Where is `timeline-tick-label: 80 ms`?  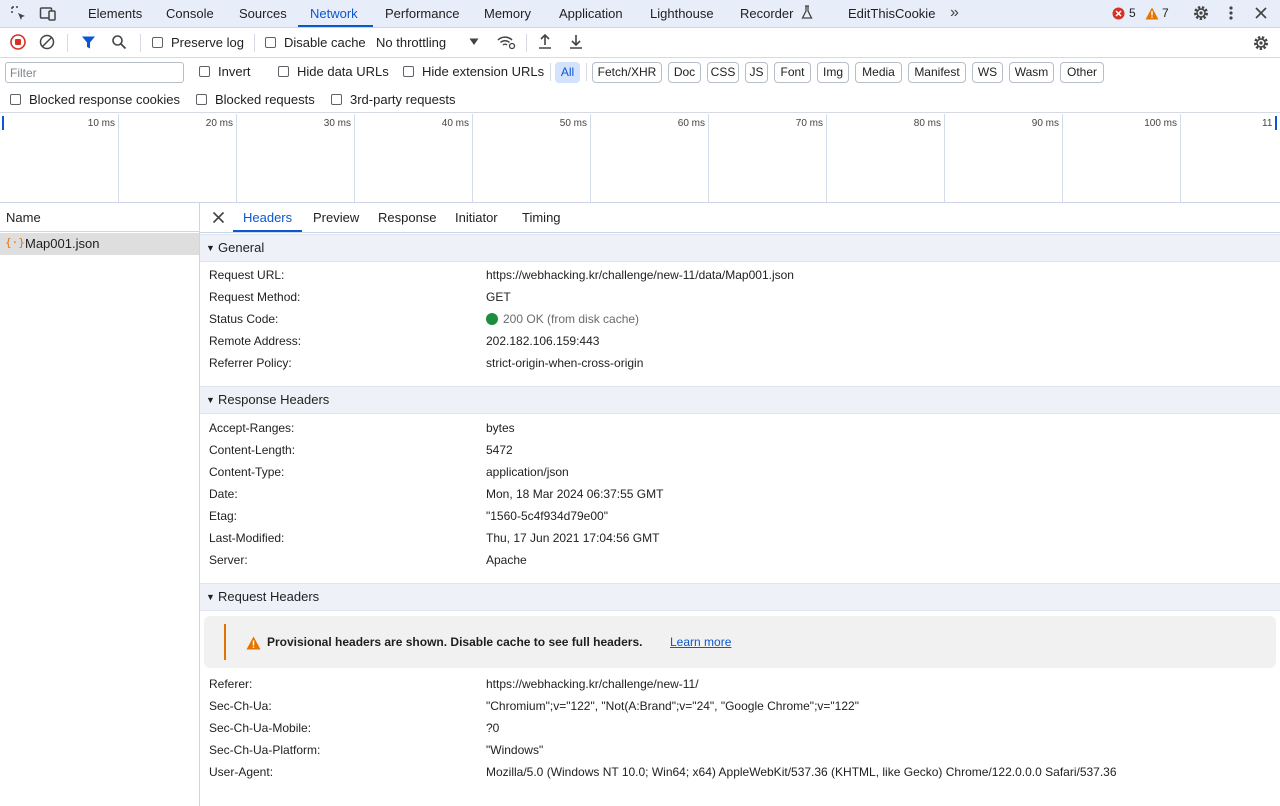
timeline-tick-label: 80 ms is located at coordinates (927, 123).